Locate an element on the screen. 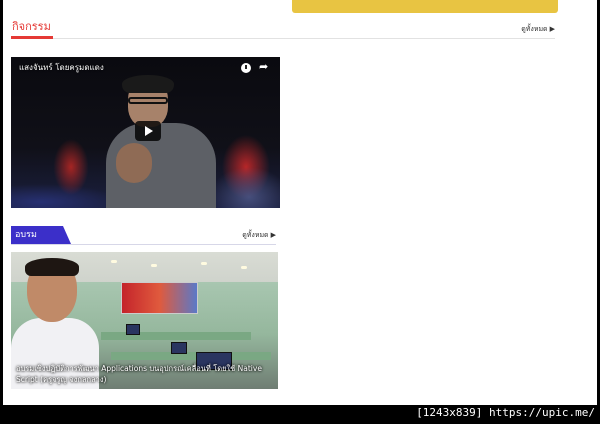 This screenshot has width=600, height=424. play-icon is located at coordinates (148, 131).